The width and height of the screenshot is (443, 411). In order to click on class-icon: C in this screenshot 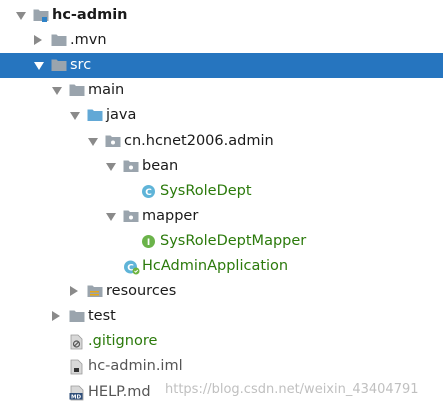, I will do `click(149, 191)`.